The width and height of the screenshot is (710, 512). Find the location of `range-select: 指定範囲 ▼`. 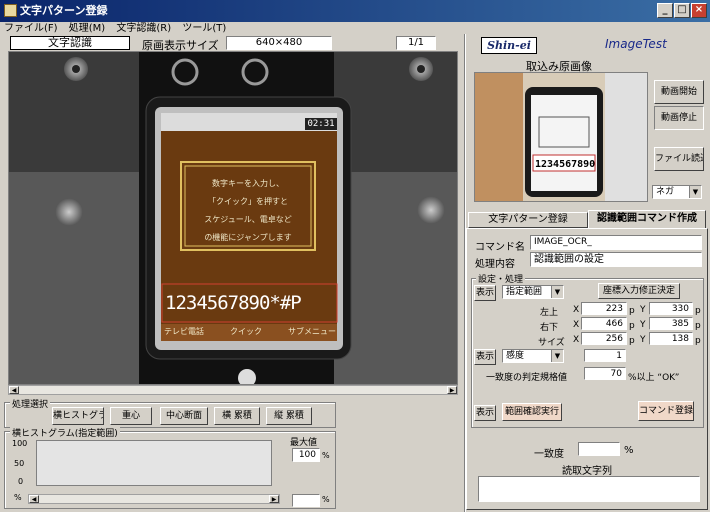

range-select: 指定範囲 ▼ is located at coordinates (533, 292).